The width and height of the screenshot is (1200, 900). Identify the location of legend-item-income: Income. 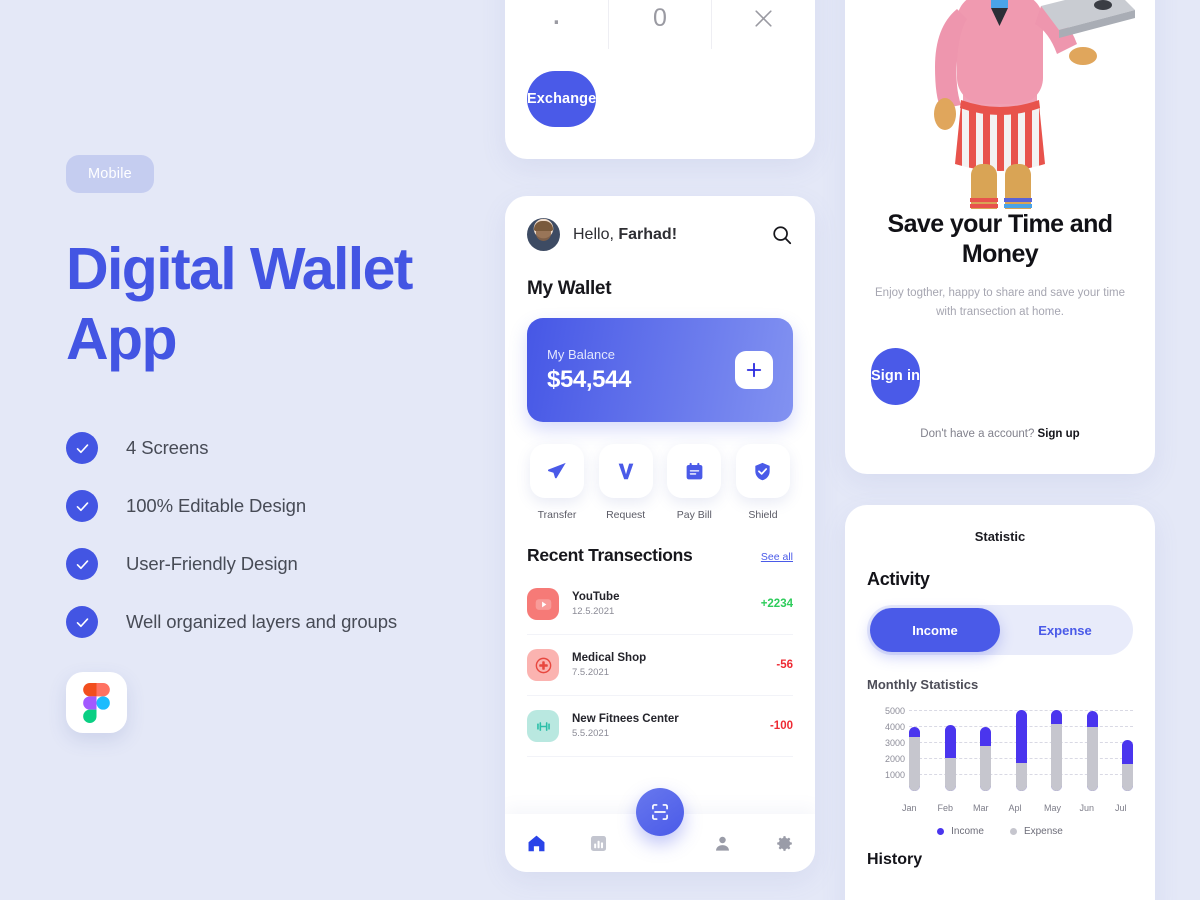
(960, 831).